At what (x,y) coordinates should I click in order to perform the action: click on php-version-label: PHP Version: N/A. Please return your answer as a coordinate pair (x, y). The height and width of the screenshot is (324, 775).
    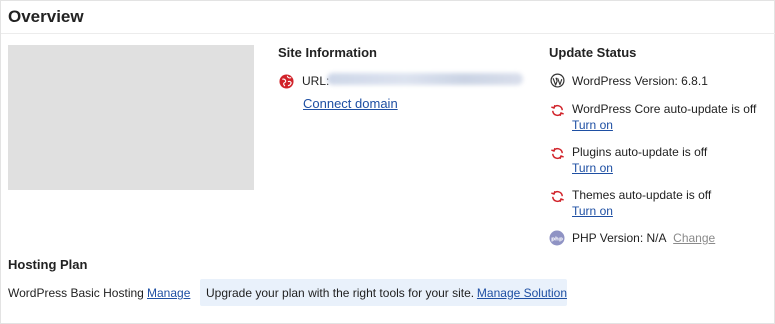
    Looking at the image, I should click on (619, 238).